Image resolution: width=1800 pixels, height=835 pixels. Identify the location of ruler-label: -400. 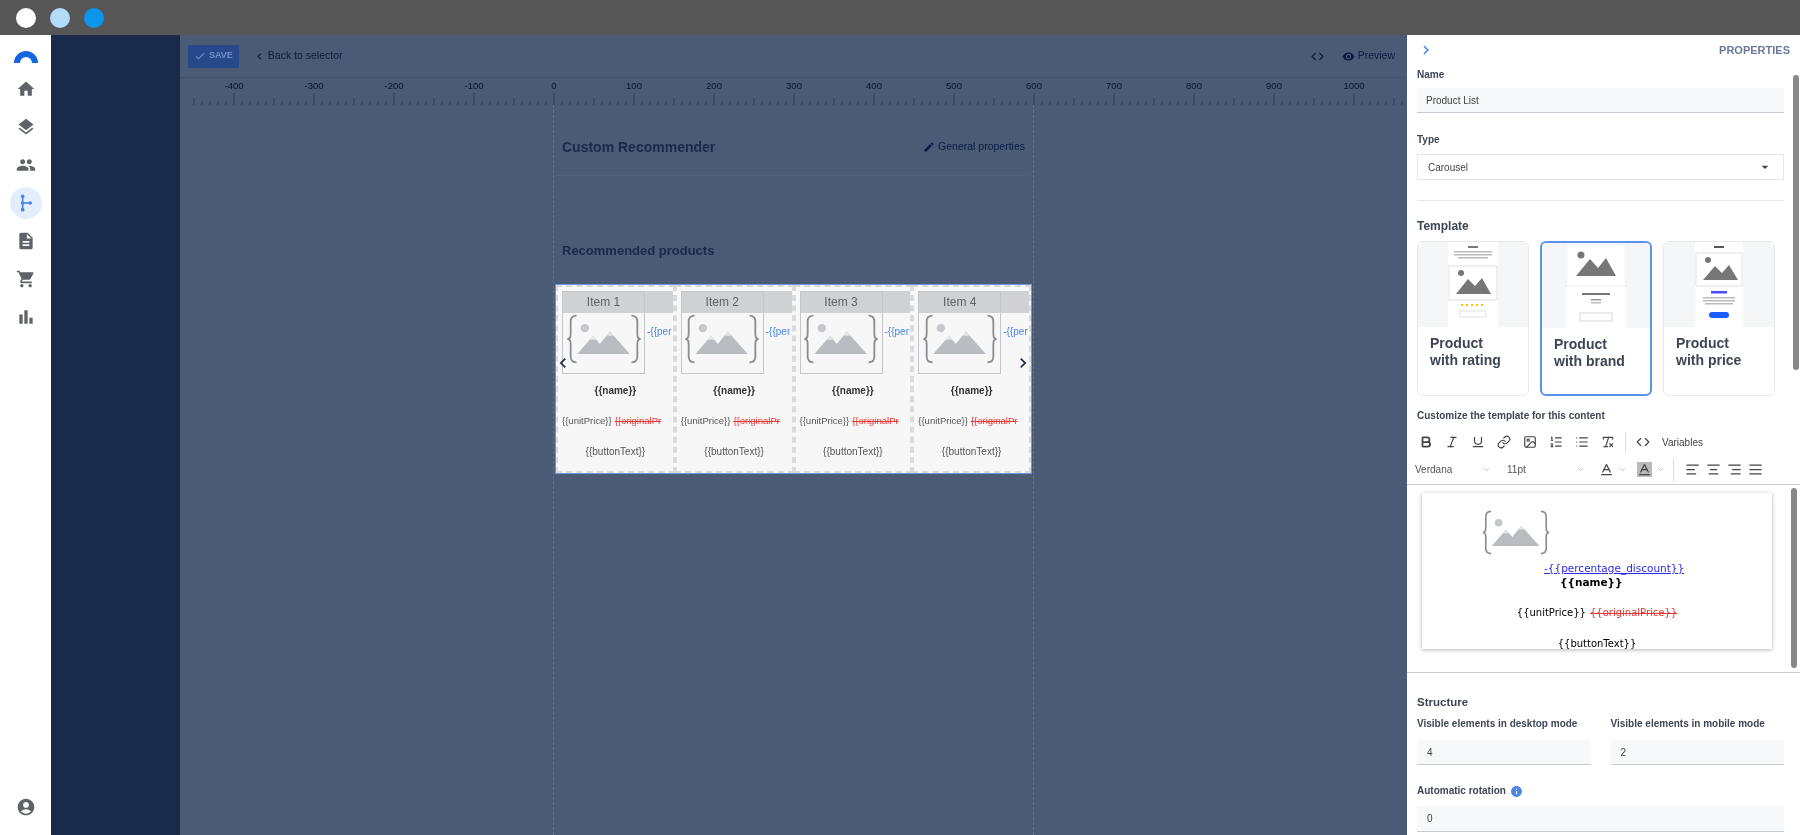
(234, 85).